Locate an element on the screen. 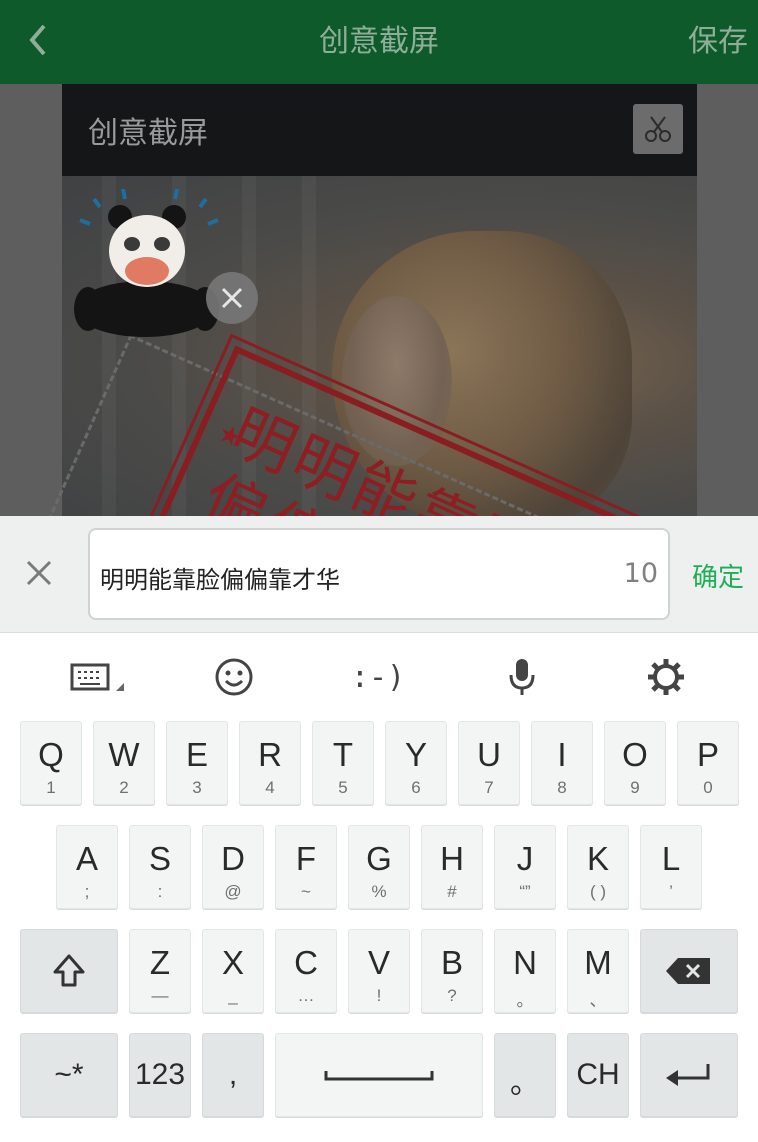 The image size is (758, 1142). panda-sticker is located at coordinates (145, 265).